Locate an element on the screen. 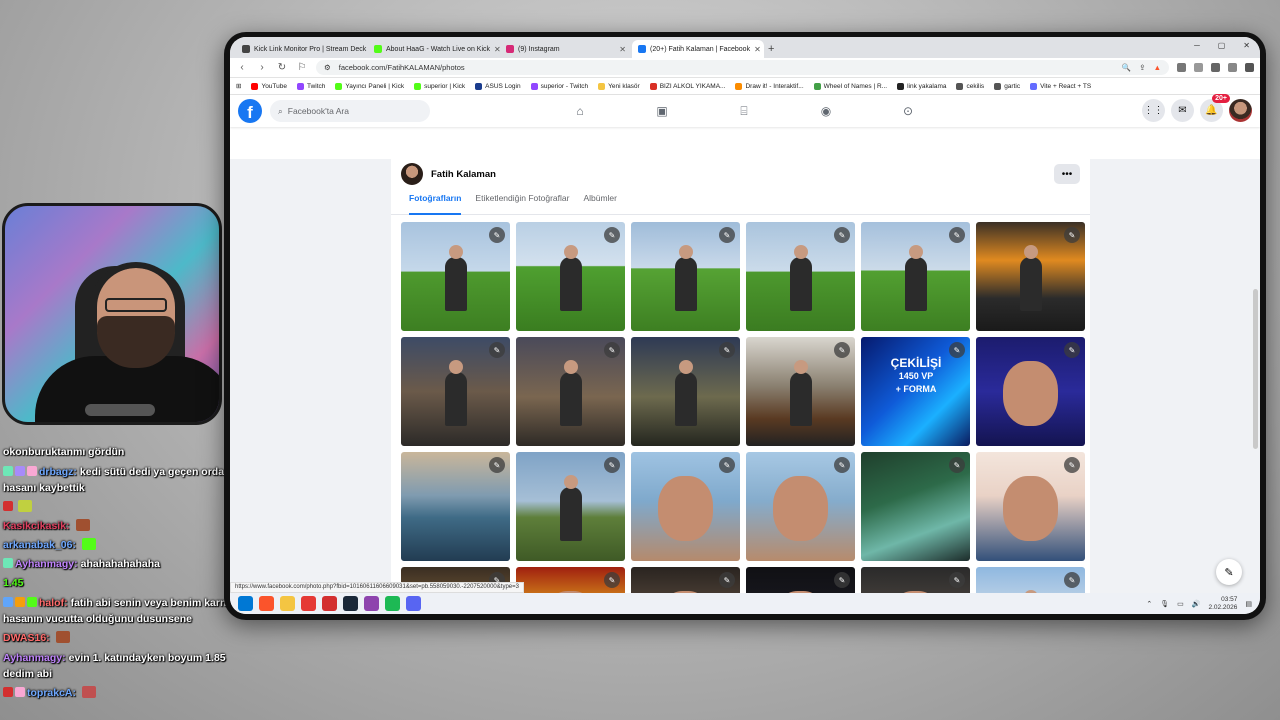  back-icon: ‹ is located at coordinates (242, 67).